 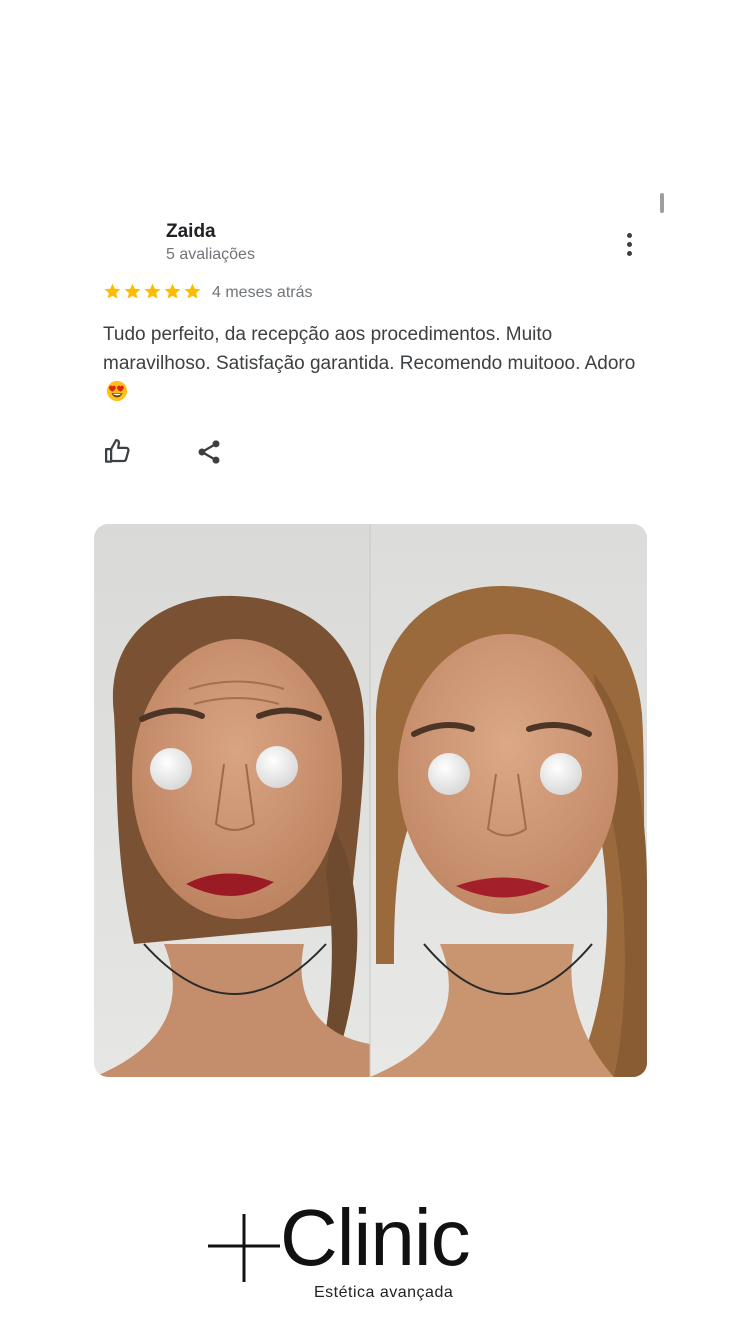 I want to click on reviewer-review-count: 5 avaliações, so click(x=210, y=254).